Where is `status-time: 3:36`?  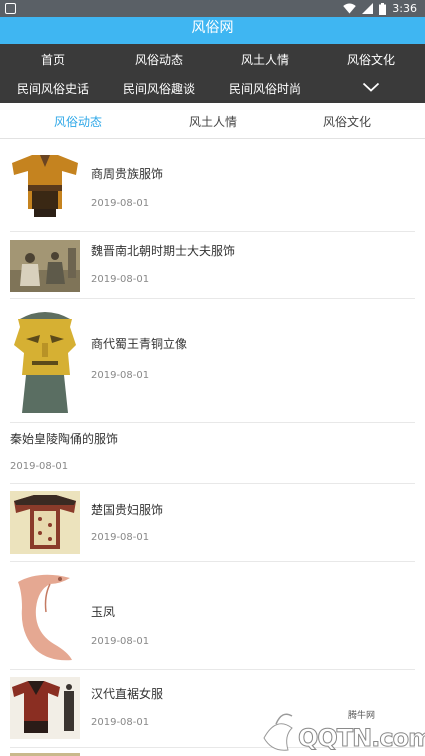
status-time: 3:36 is located at coordinates (404, 8).